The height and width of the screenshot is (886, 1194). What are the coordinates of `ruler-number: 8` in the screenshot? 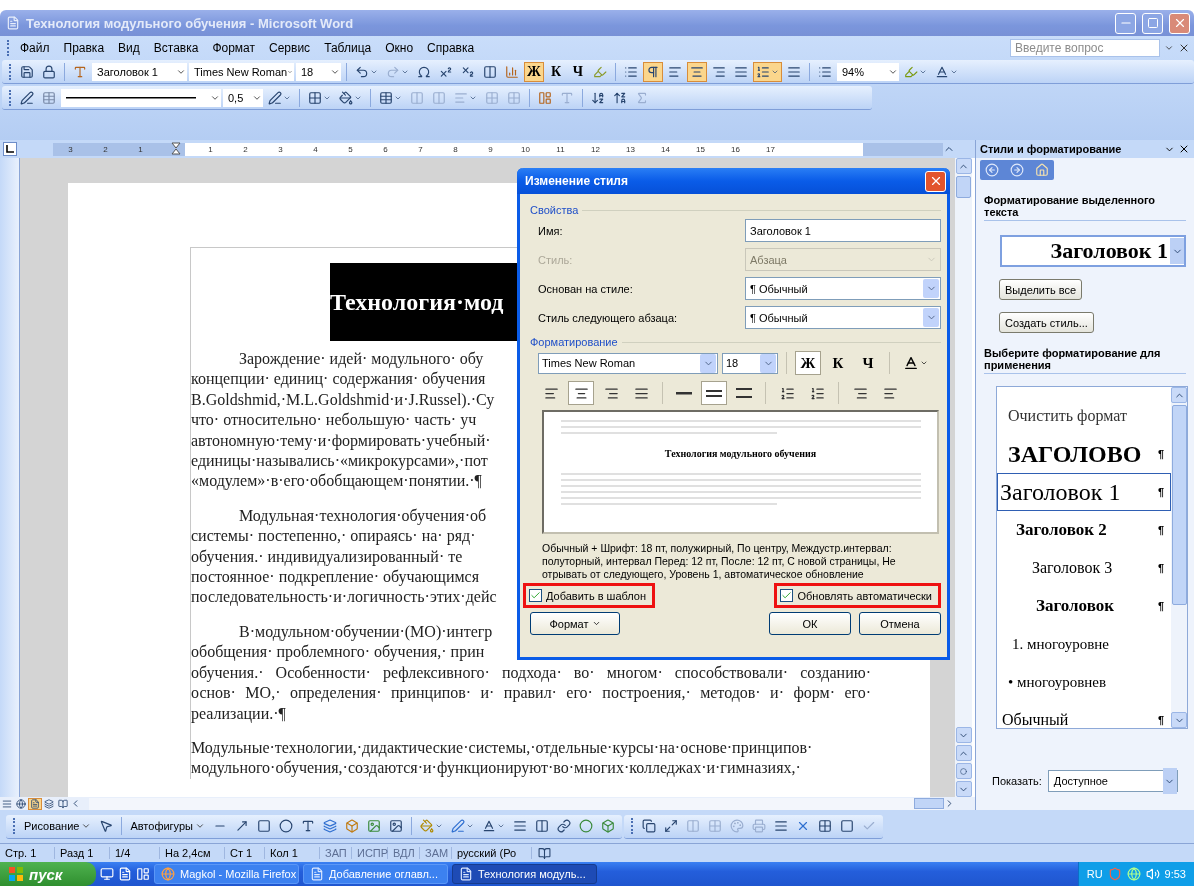 It's located at (455, 149).